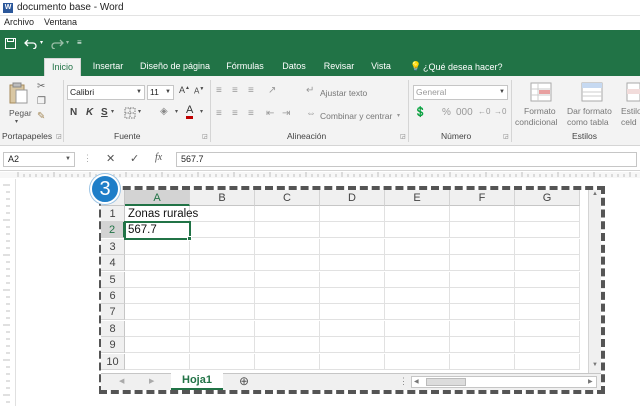 The height and width of the screenshot is (406, 640). Describe the element at coordinates (10, 43) in the screenshot. I see `save-icon` at that location.